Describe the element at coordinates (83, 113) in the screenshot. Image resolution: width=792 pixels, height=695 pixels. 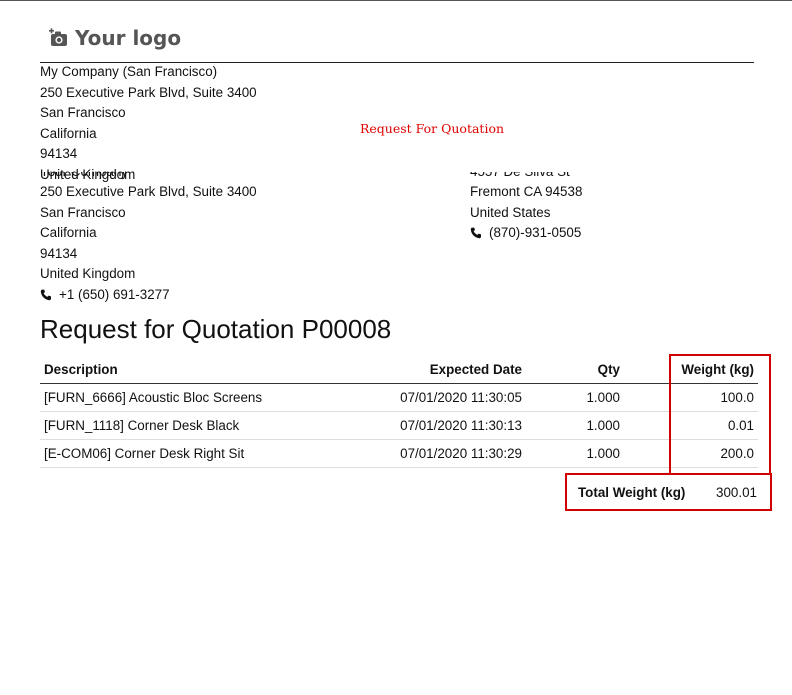
I see `company-city: San Francisco` at that location.